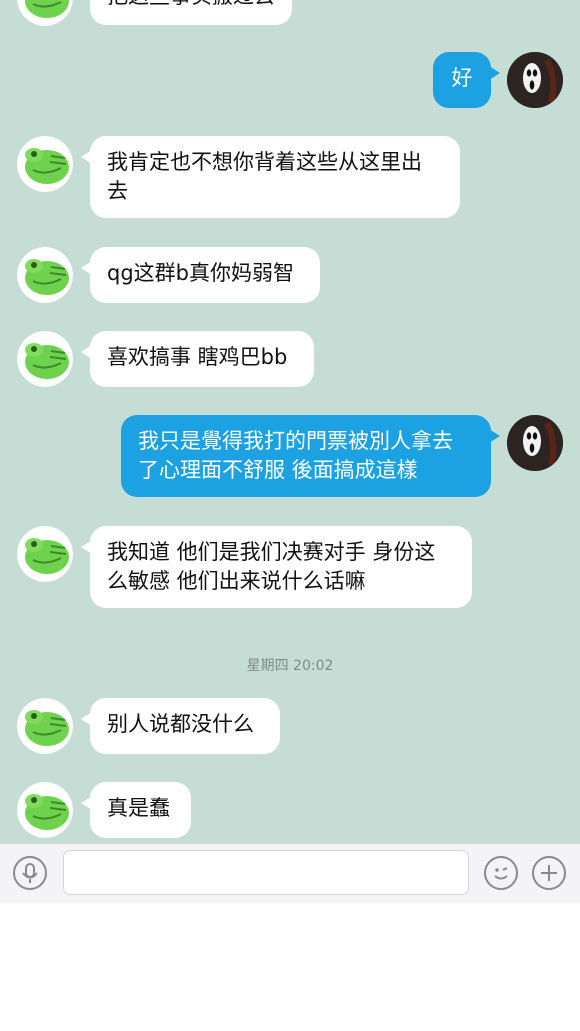 The image size is (580, 1031). Describe the element at coordinates (197, 359) in the screenshot. I see `message-bubble: 喜欢搞事 瞎鸡巴bb` at that location.